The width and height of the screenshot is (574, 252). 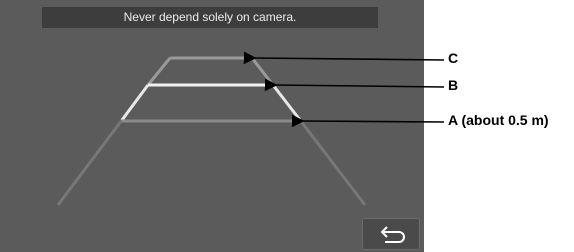 I want to click on callout-arrow-a, so click(x=368, y=121).